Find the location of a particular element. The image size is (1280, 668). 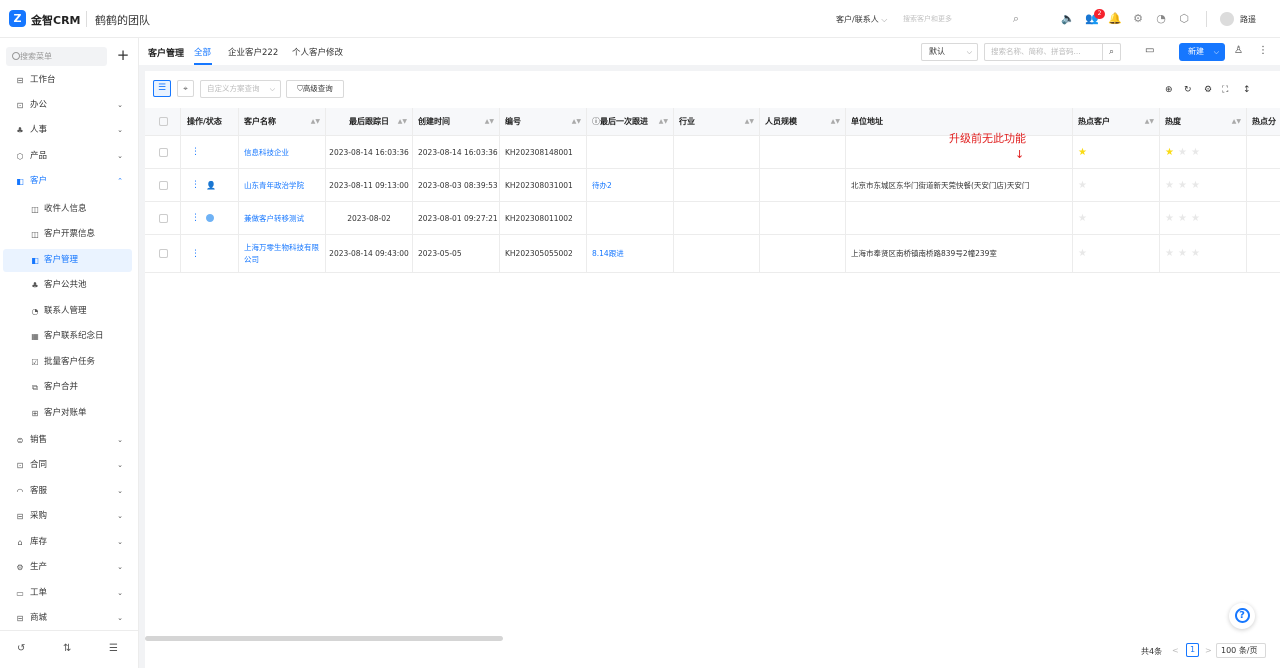

search-scope-select: 客户/联系人 ⌵ is located at coordinates (861, 19).